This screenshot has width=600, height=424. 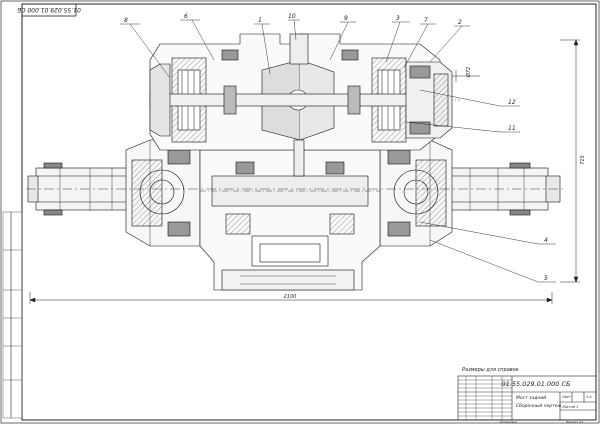 I want to click on rotated-designation-box: 01.55.029.01.000 СБ, so click(x=49, y=10).